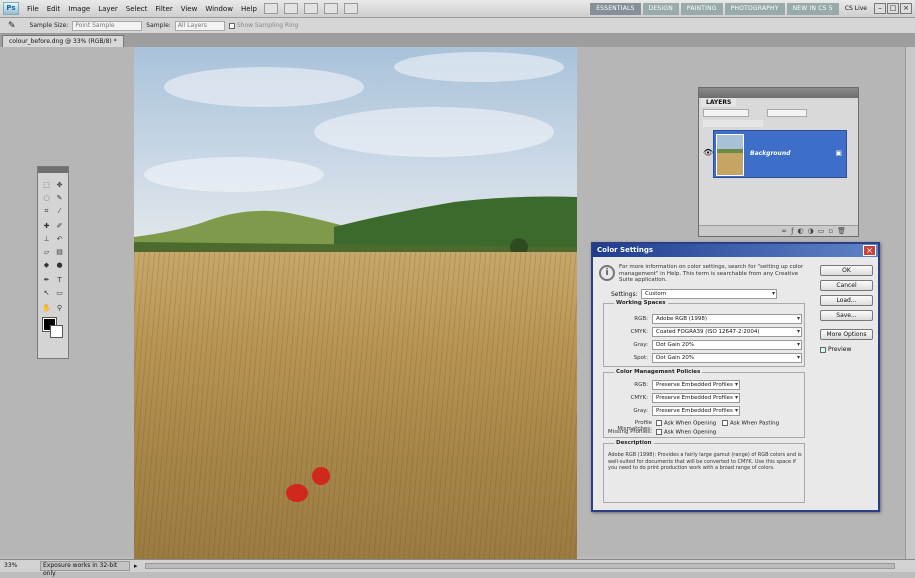 The width and height of the screenshot is (915, 578). Describe the element at coordinates (290, 8) in the screenshot. I see `mini-bridge-icon` at that location.